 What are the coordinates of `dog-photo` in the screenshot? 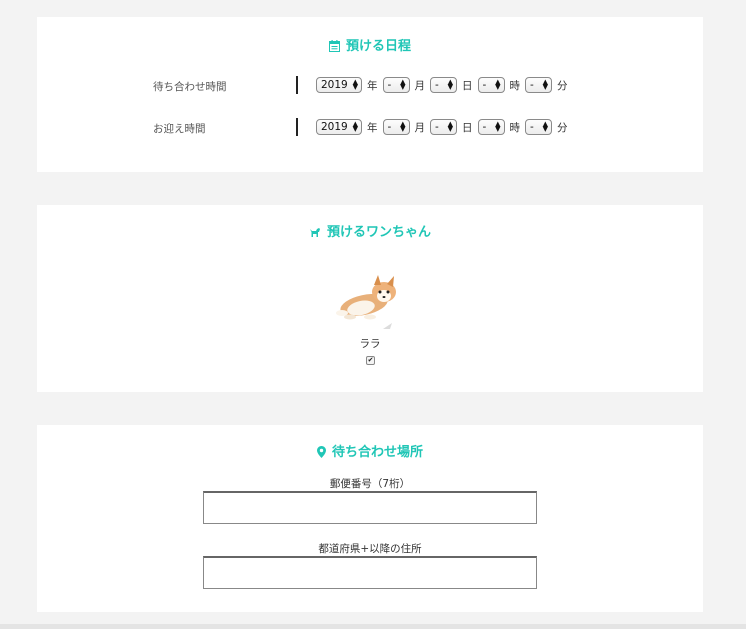 It's located at (370, 302).